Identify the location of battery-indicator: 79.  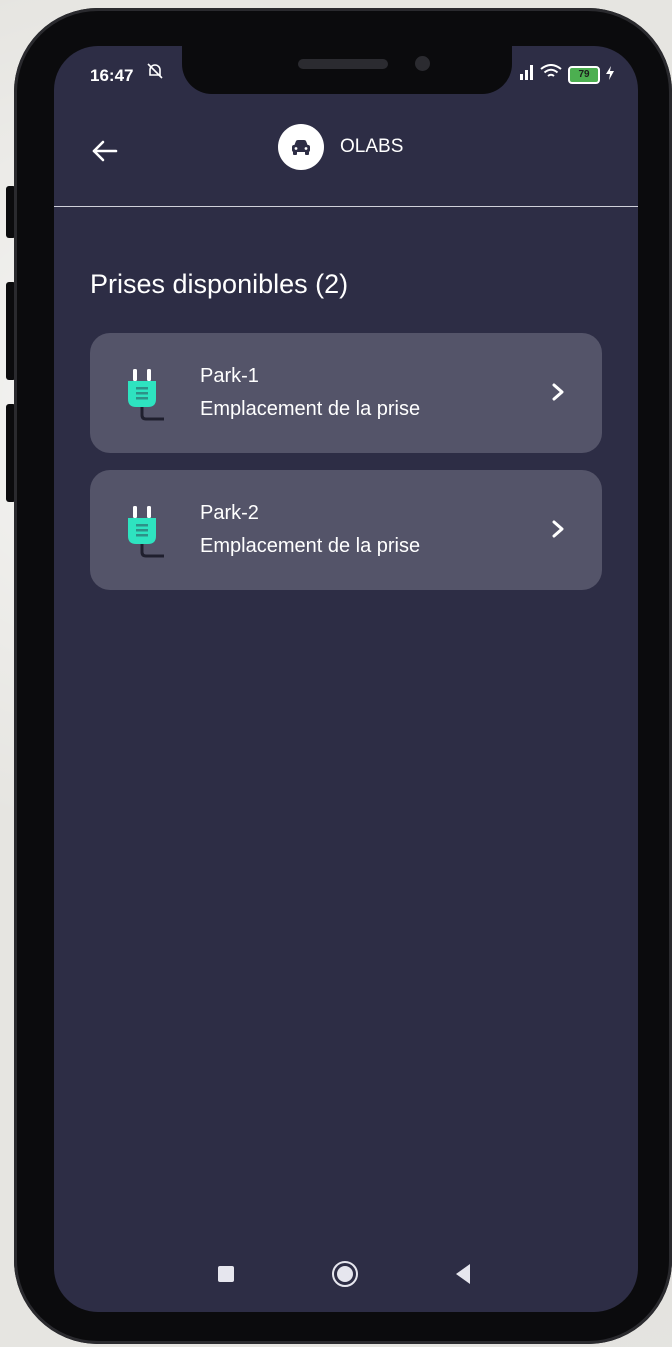
(584, 74).